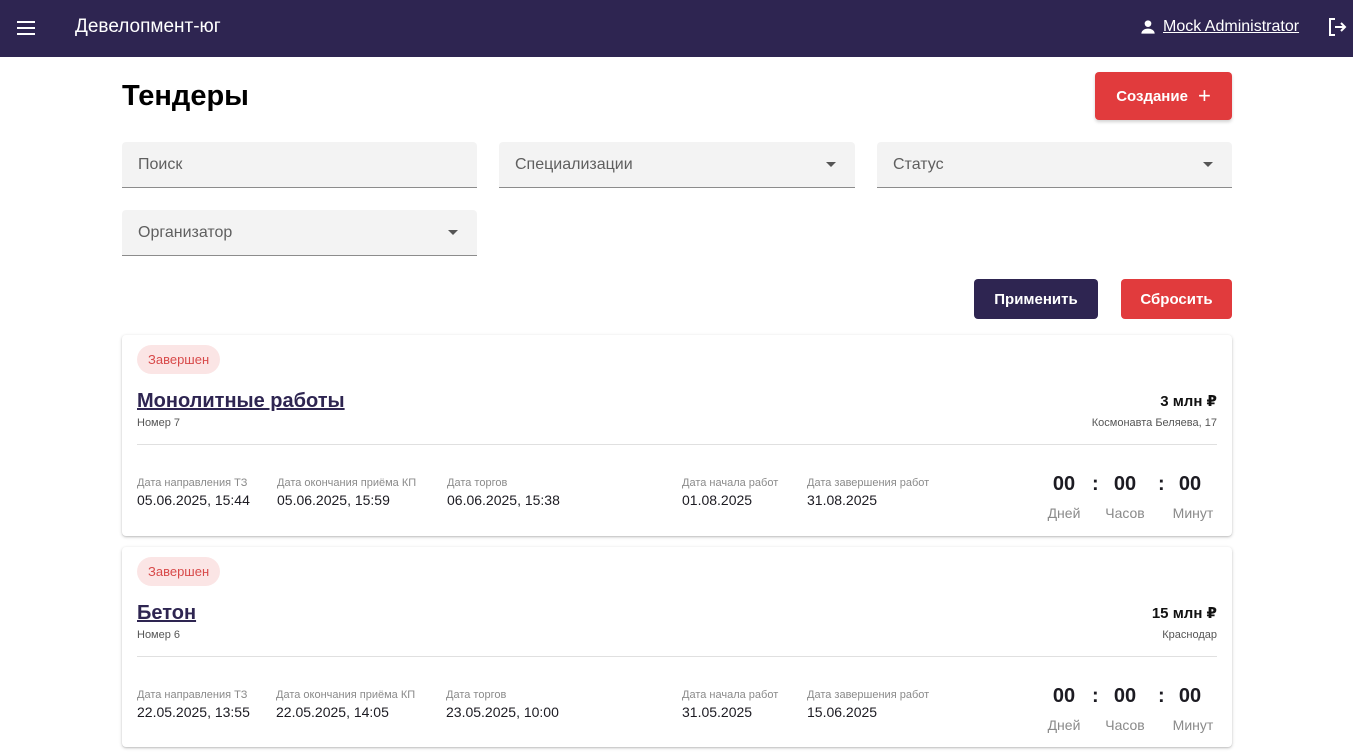  Describe the element at coordinates (842, 712) in the screenshot. I see `work-end-value: 15.06.2025` at that location.